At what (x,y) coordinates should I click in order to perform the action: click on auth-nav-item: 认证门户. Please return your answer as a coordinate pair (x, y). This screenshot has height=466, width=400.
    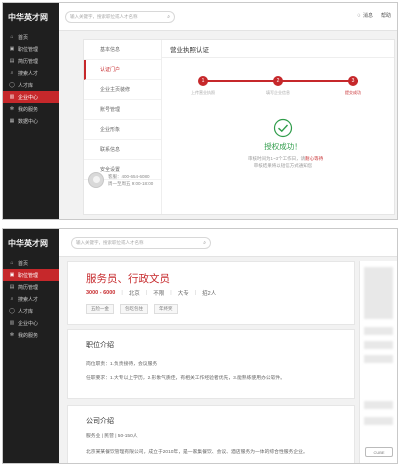
    Looking at the image, I should click on (122, 70).